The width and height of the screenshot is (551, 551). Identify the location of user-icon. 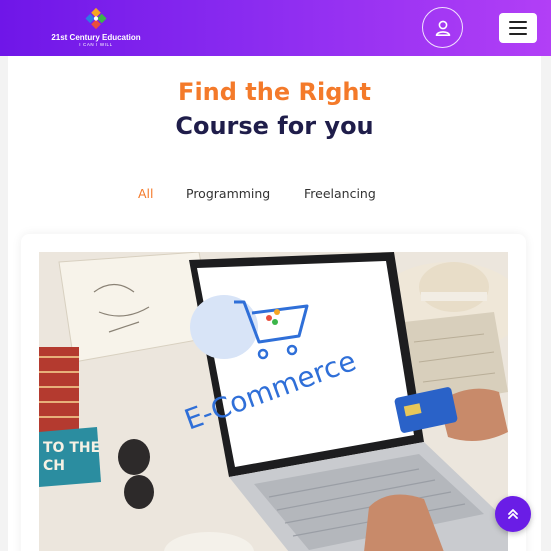
(442, 28).